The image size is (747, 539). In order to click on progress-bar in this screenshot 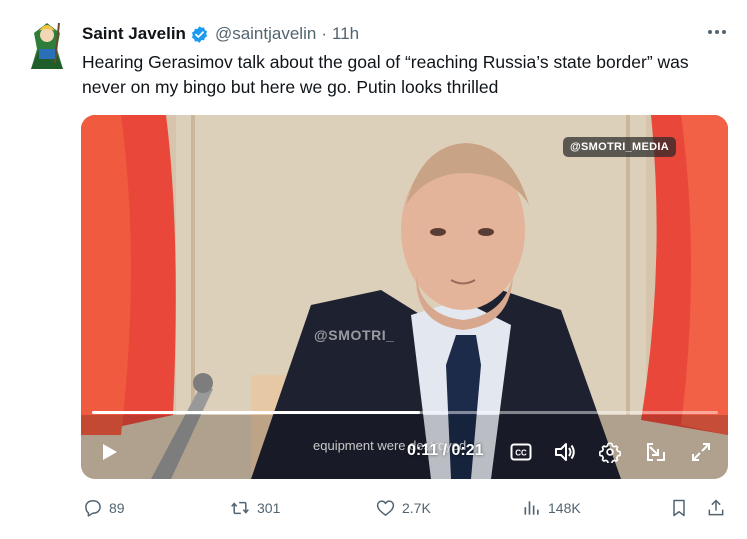, I will do `click(405, 412)`.